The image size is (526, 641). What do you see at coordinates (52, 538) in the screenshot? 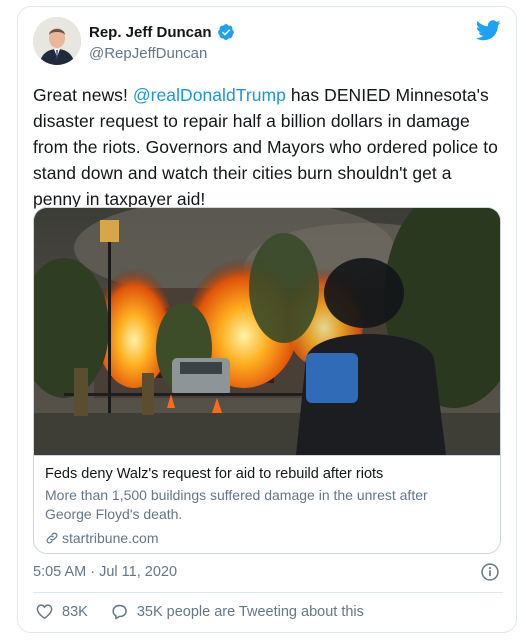
I see `link-icon` at bounding box center [52, 538].